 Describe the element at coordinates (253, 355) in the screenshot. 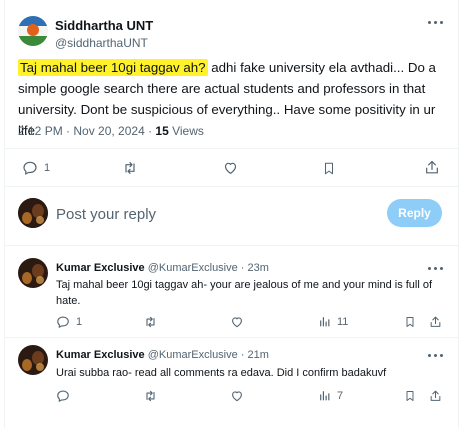

I see `reply-time: · 21m` at that location.